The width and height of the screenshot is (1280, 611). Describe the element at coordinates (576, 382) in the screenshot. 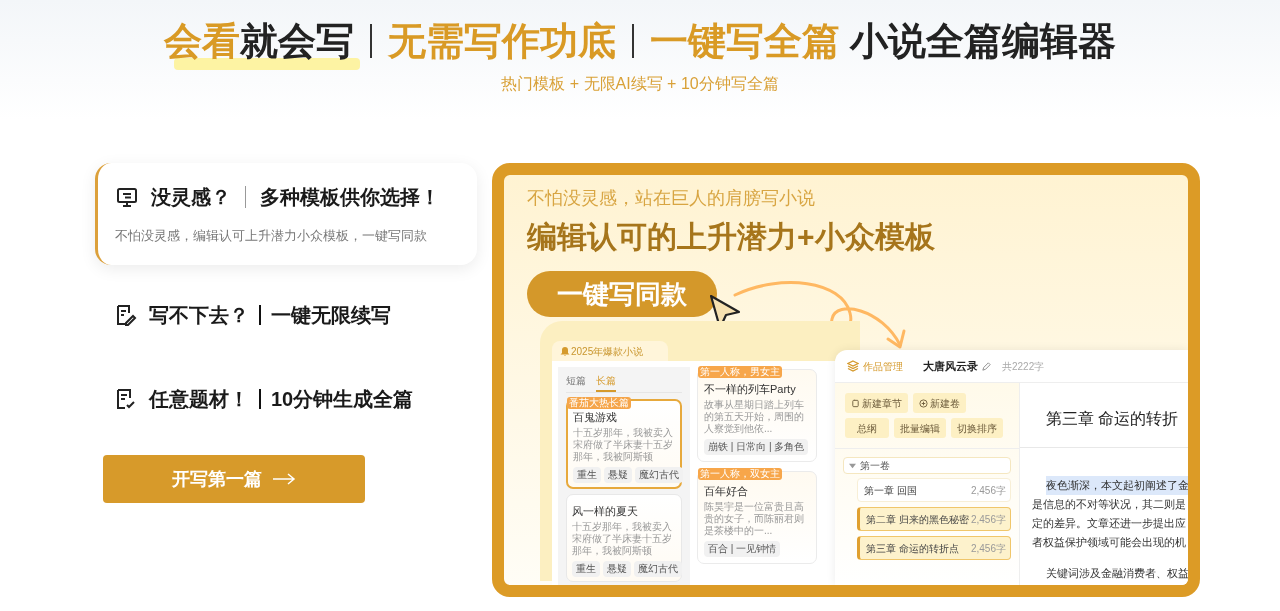

I see `category-tab: 短篇` at that location.